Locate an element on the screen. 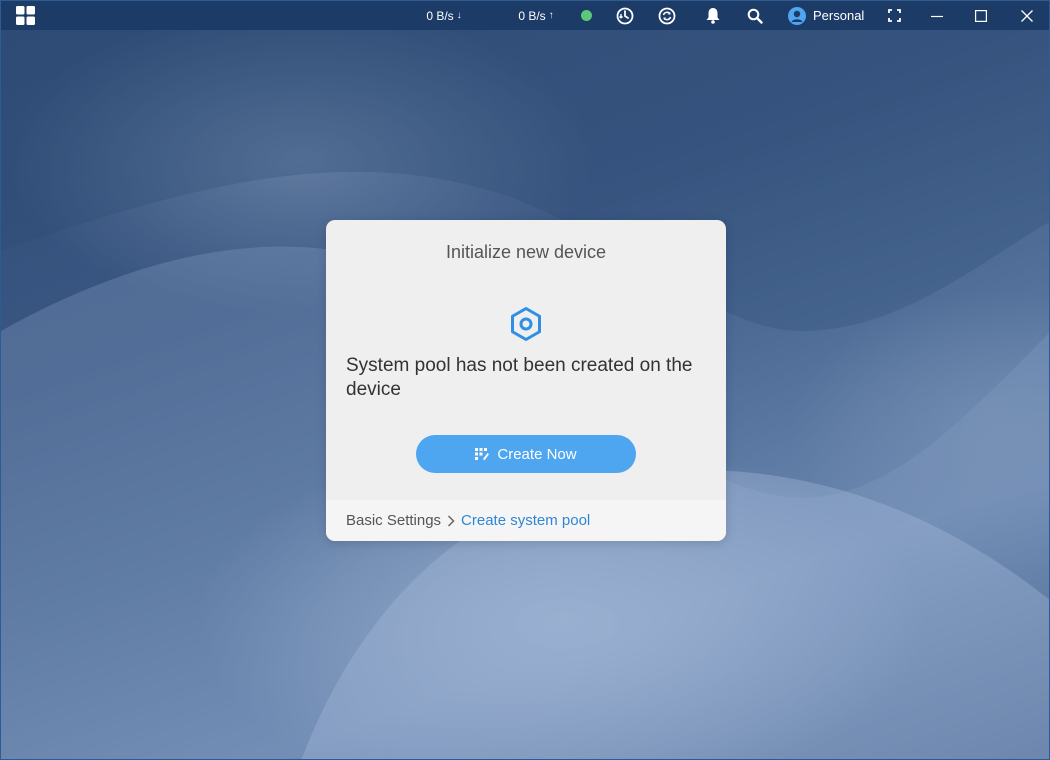 This screenshot has height=760, width=1050. upload-rate: 0 B/s ↑ is located at coordinates (536, 15).